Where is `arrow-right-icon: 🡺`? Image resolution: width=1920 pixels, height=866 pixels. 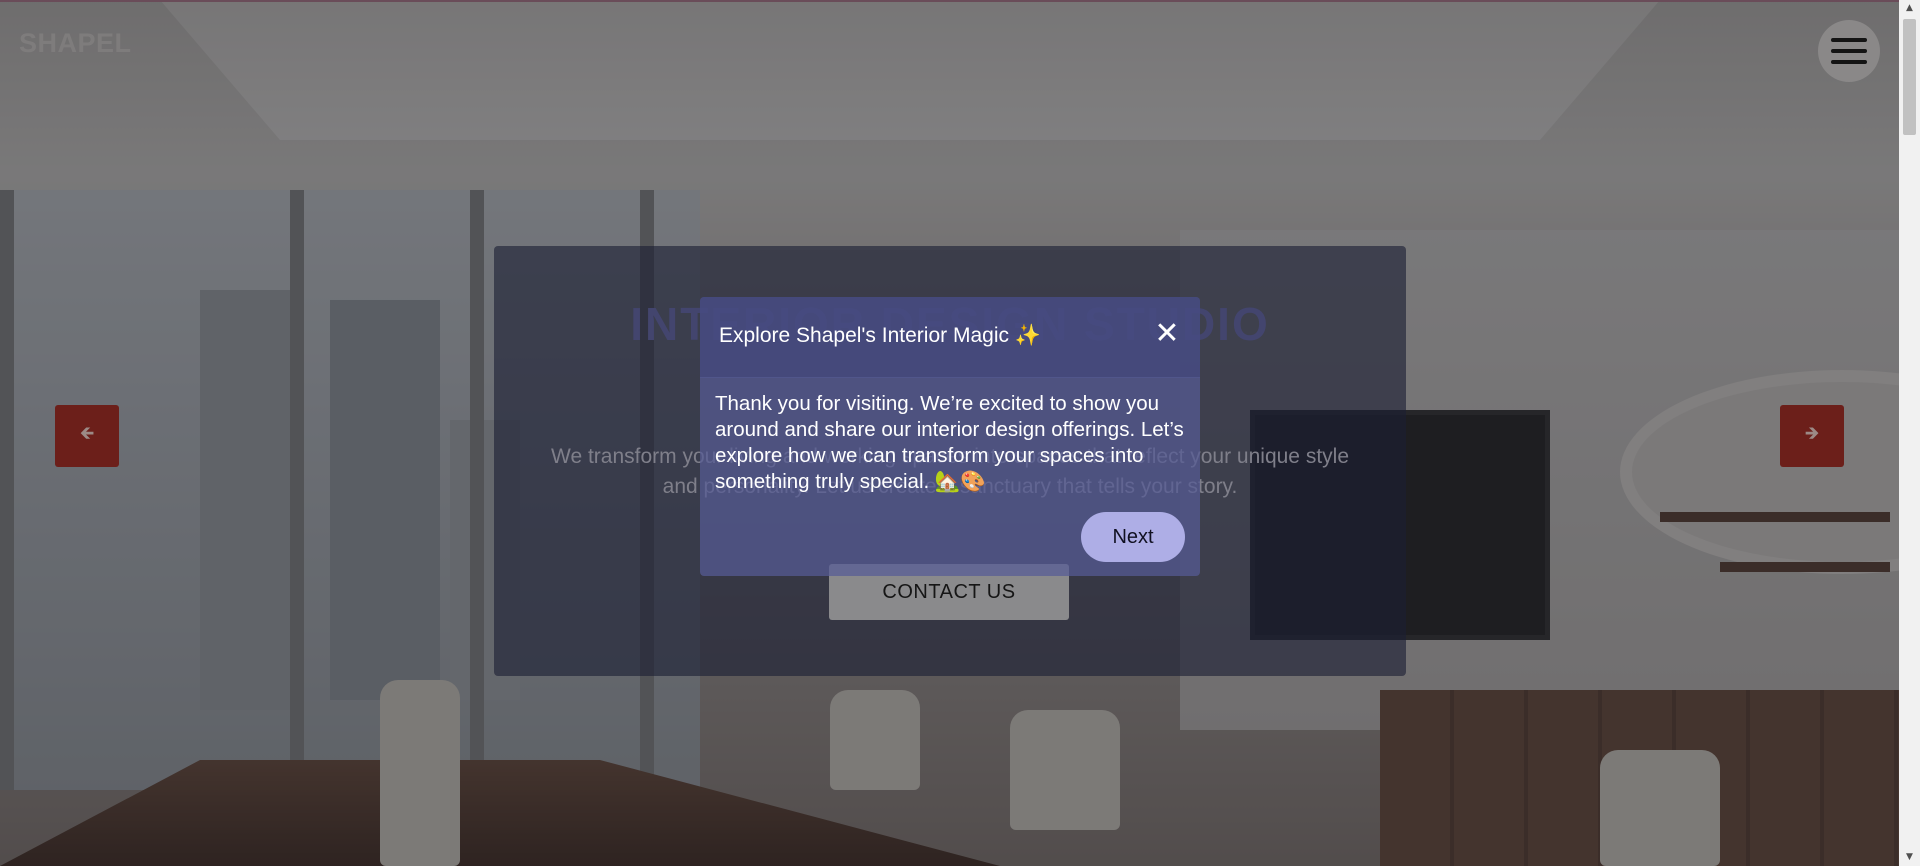 arrow-right-icon: 🡺 is located at coordinates (1812, 433).